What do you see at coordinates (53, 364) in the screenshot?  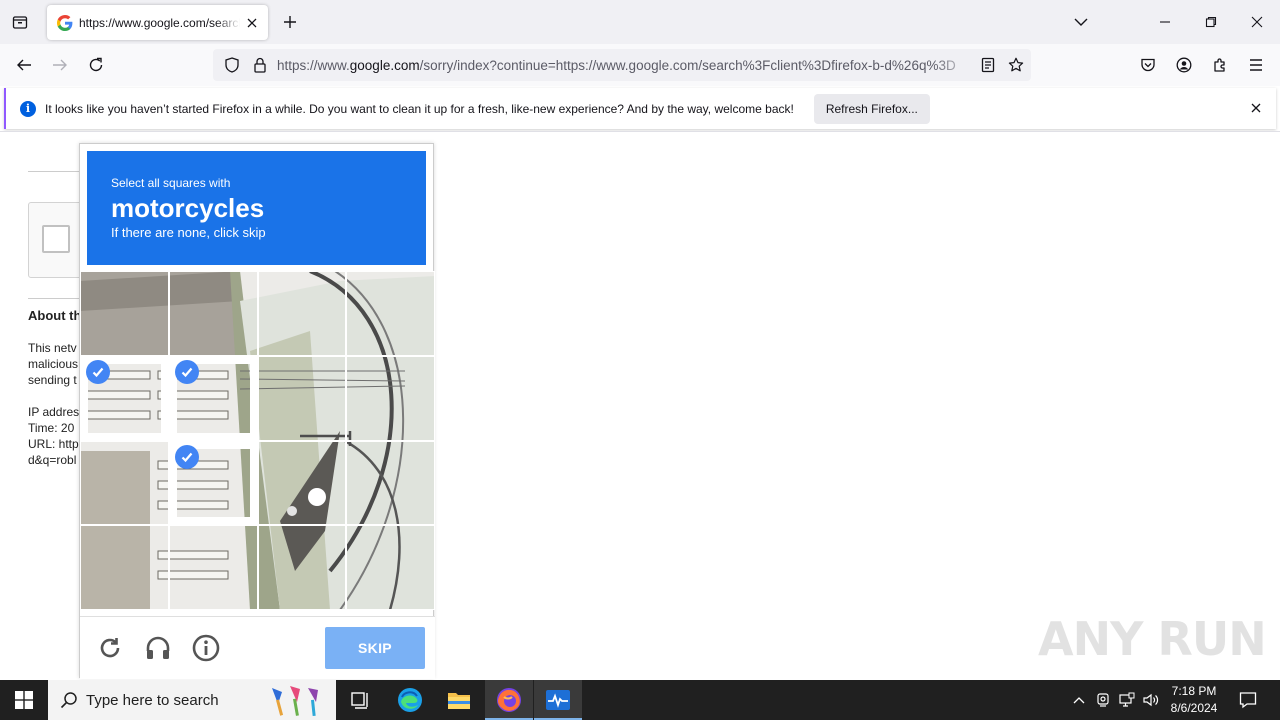 I see `body-line: malicious` at bounding box center [53, 364].